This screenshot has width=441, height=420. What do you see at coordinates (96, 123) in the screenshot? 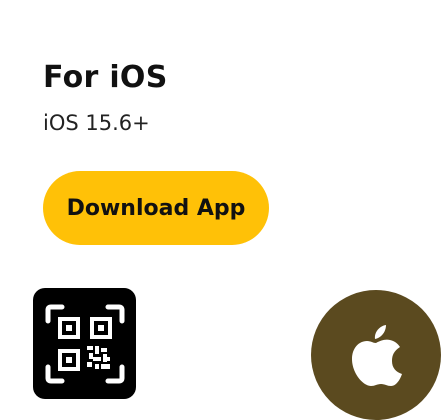
I see `platform-requirement: iOS 15.6+` at bounding box center [96, 123].